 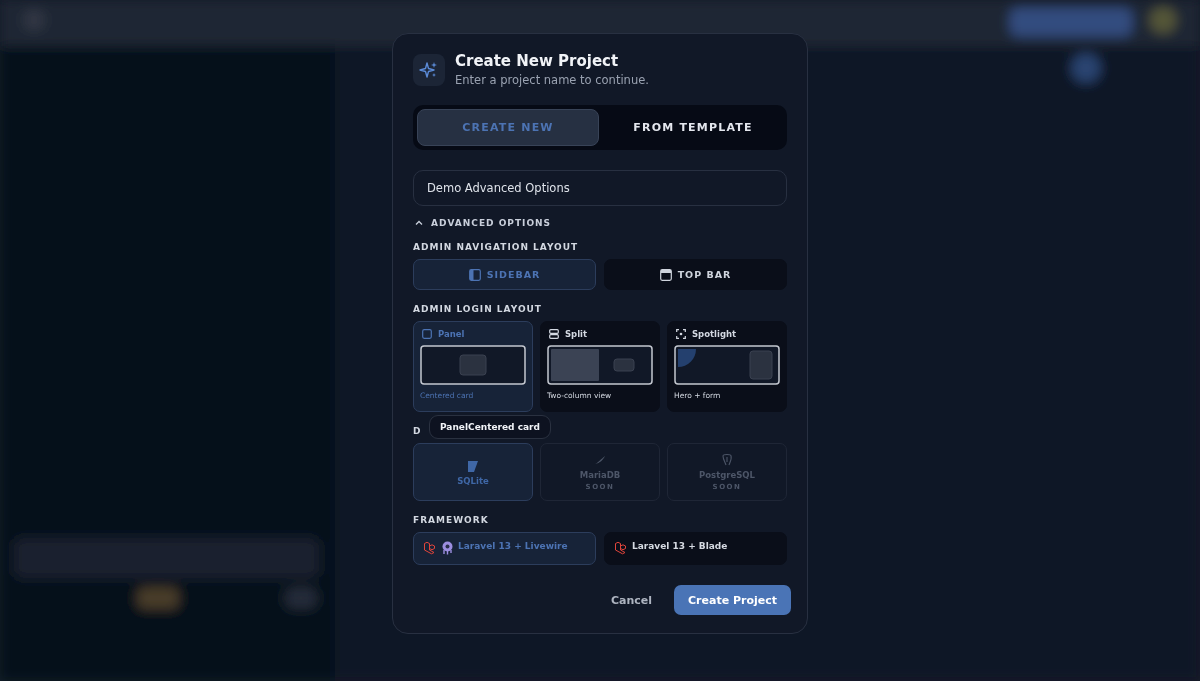 What do you see at coordinates (732, 600) in the screenshot?
I see `create-project-button: Create Project` at bounding box center [732, 600].